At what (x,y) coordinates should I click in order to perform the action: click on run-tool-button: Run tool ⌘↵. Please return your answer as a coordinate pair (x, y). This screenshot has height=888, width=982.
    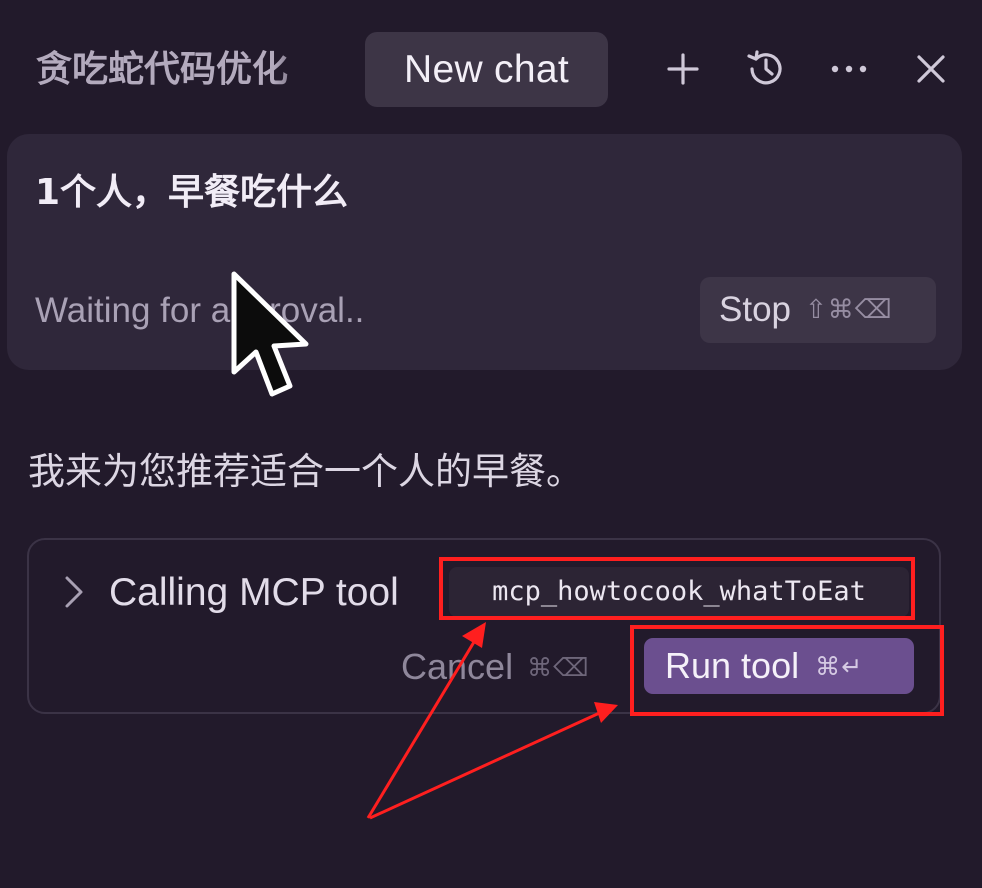
    Looking at the image, I should click on (779, 666).